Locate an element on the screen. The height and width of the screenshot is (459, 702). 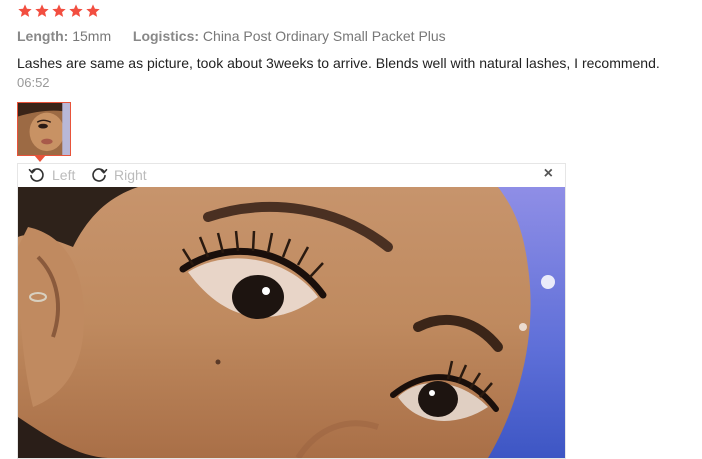
rotate-left-button: Left is located at coordinates (51, 175).